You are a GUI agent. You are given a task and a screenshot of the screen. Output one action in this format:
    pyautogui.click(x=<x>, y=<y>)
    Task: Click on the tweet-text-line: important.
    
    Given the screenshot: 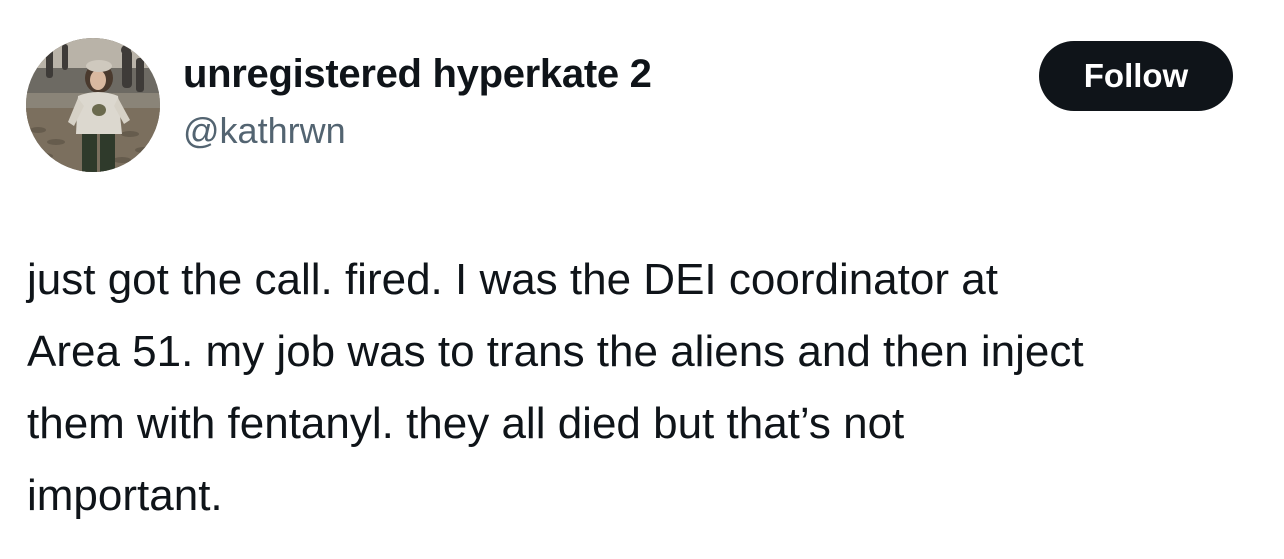 What is the action you would take?
    pyautogui.click(x=125, y=495)
    